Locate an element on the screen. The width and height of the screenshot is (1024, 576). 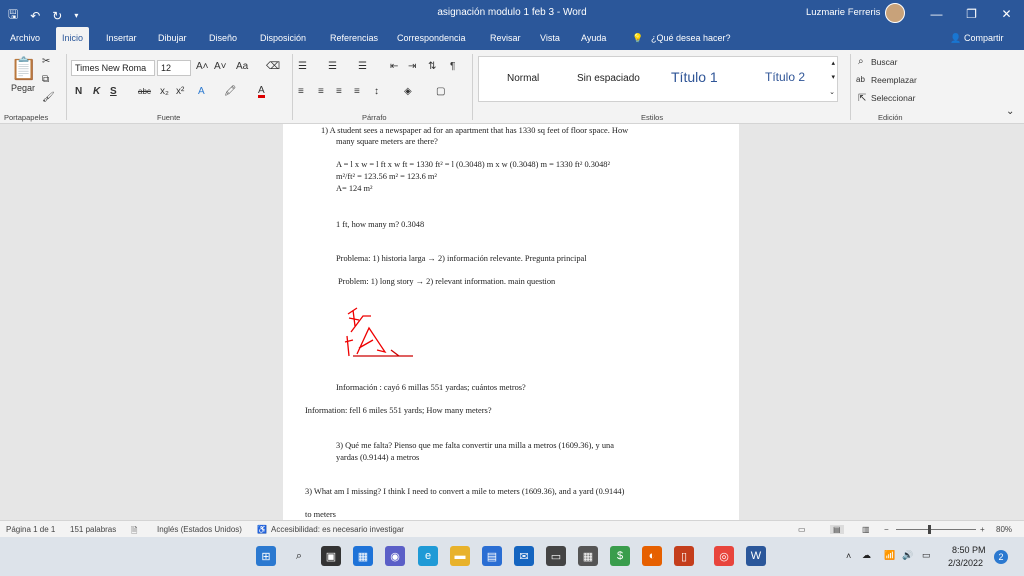
tab-vista: Vista is located at coordinates (550, 38).